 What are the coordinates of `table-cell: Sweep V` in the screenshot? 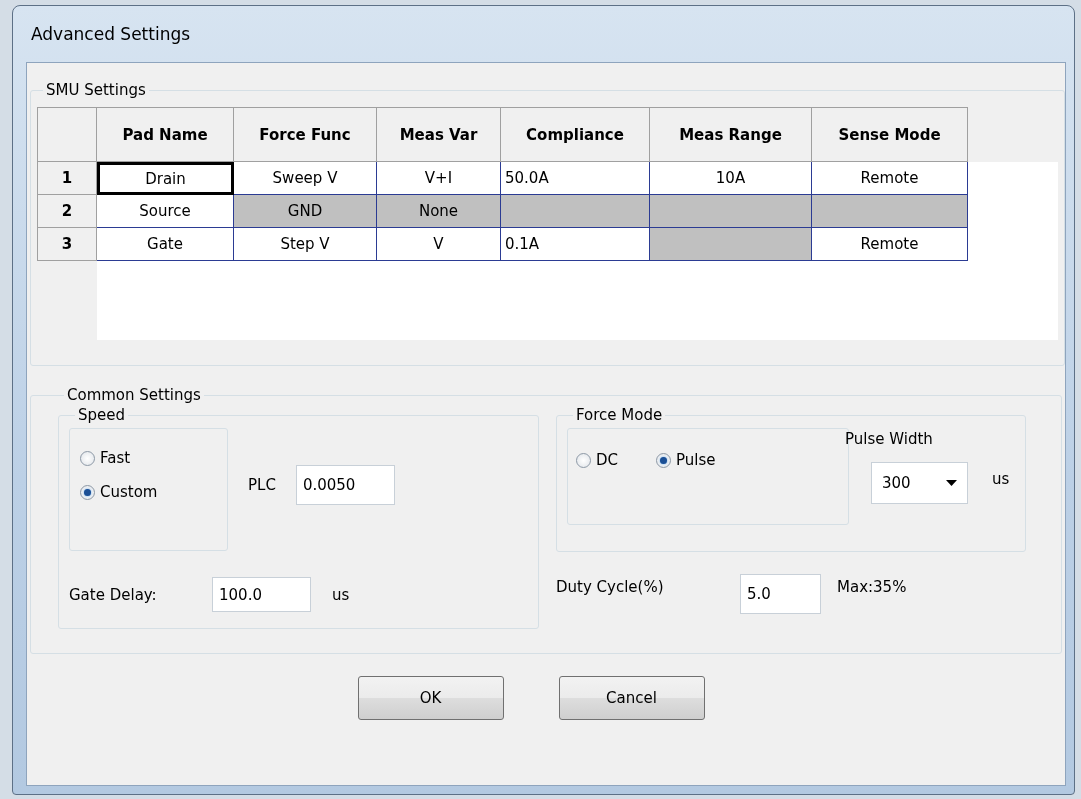 It's located at (305, 178).